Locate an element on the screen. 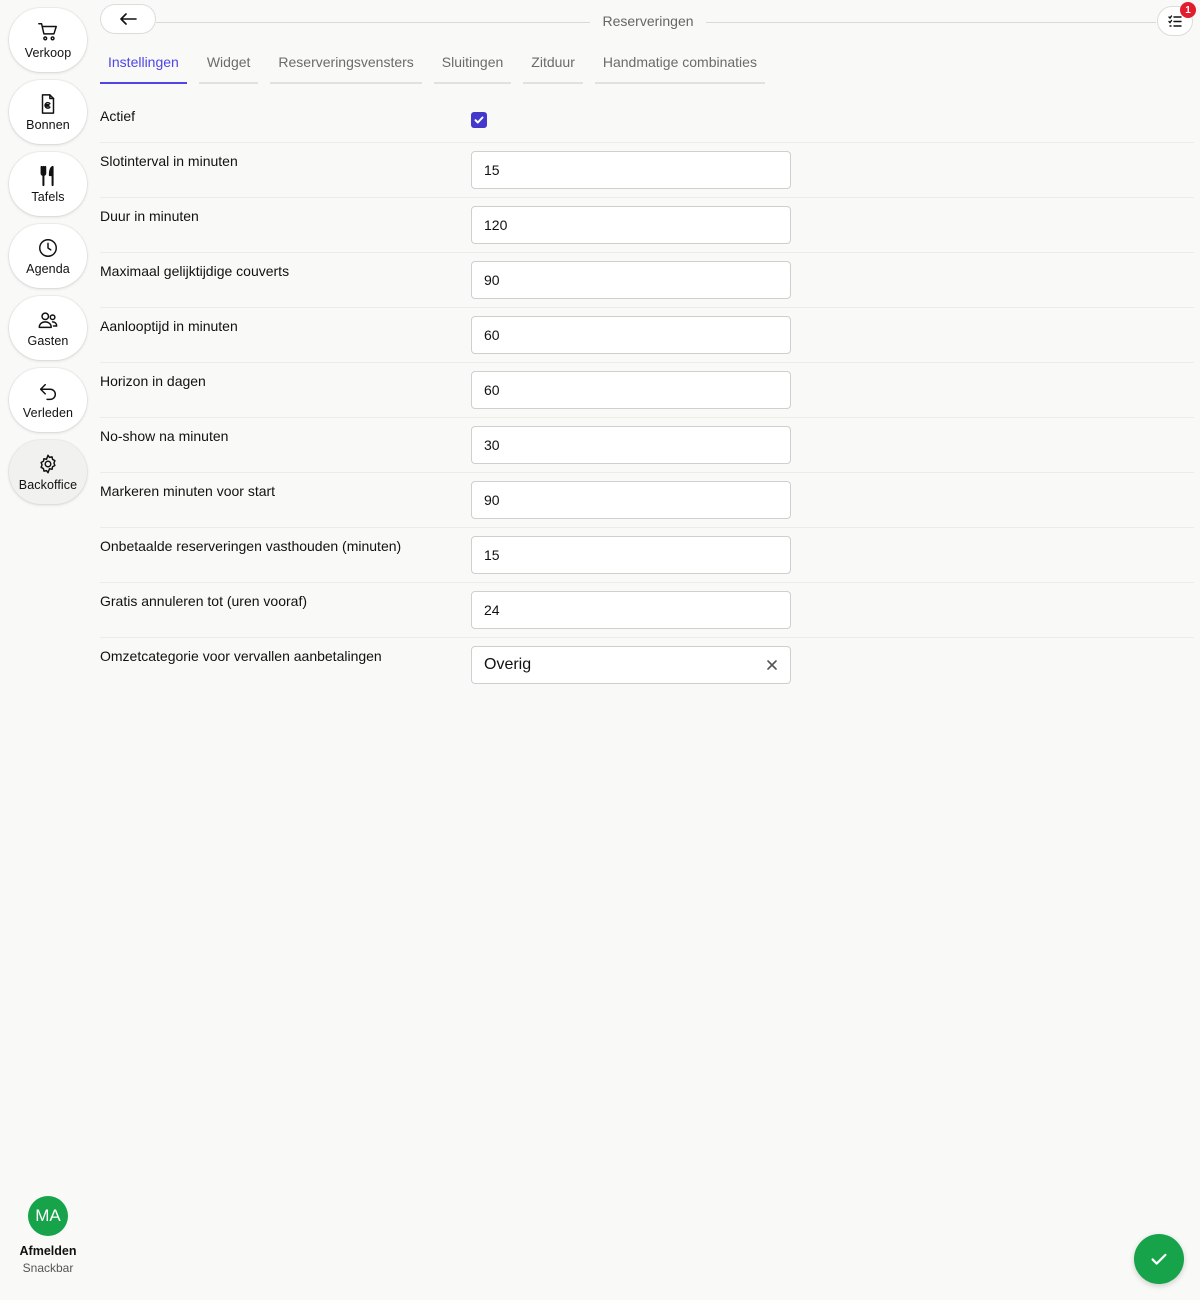 The width and height of the screenshot is (1200, 1300). back-button is located at coordinates (128, 19).